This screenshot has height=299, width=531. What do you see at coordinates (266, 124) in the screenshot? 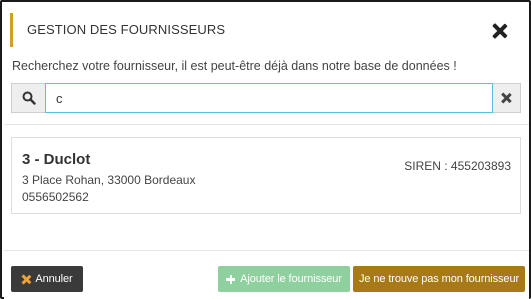
I see `divider` at bounding box center [266, 124].